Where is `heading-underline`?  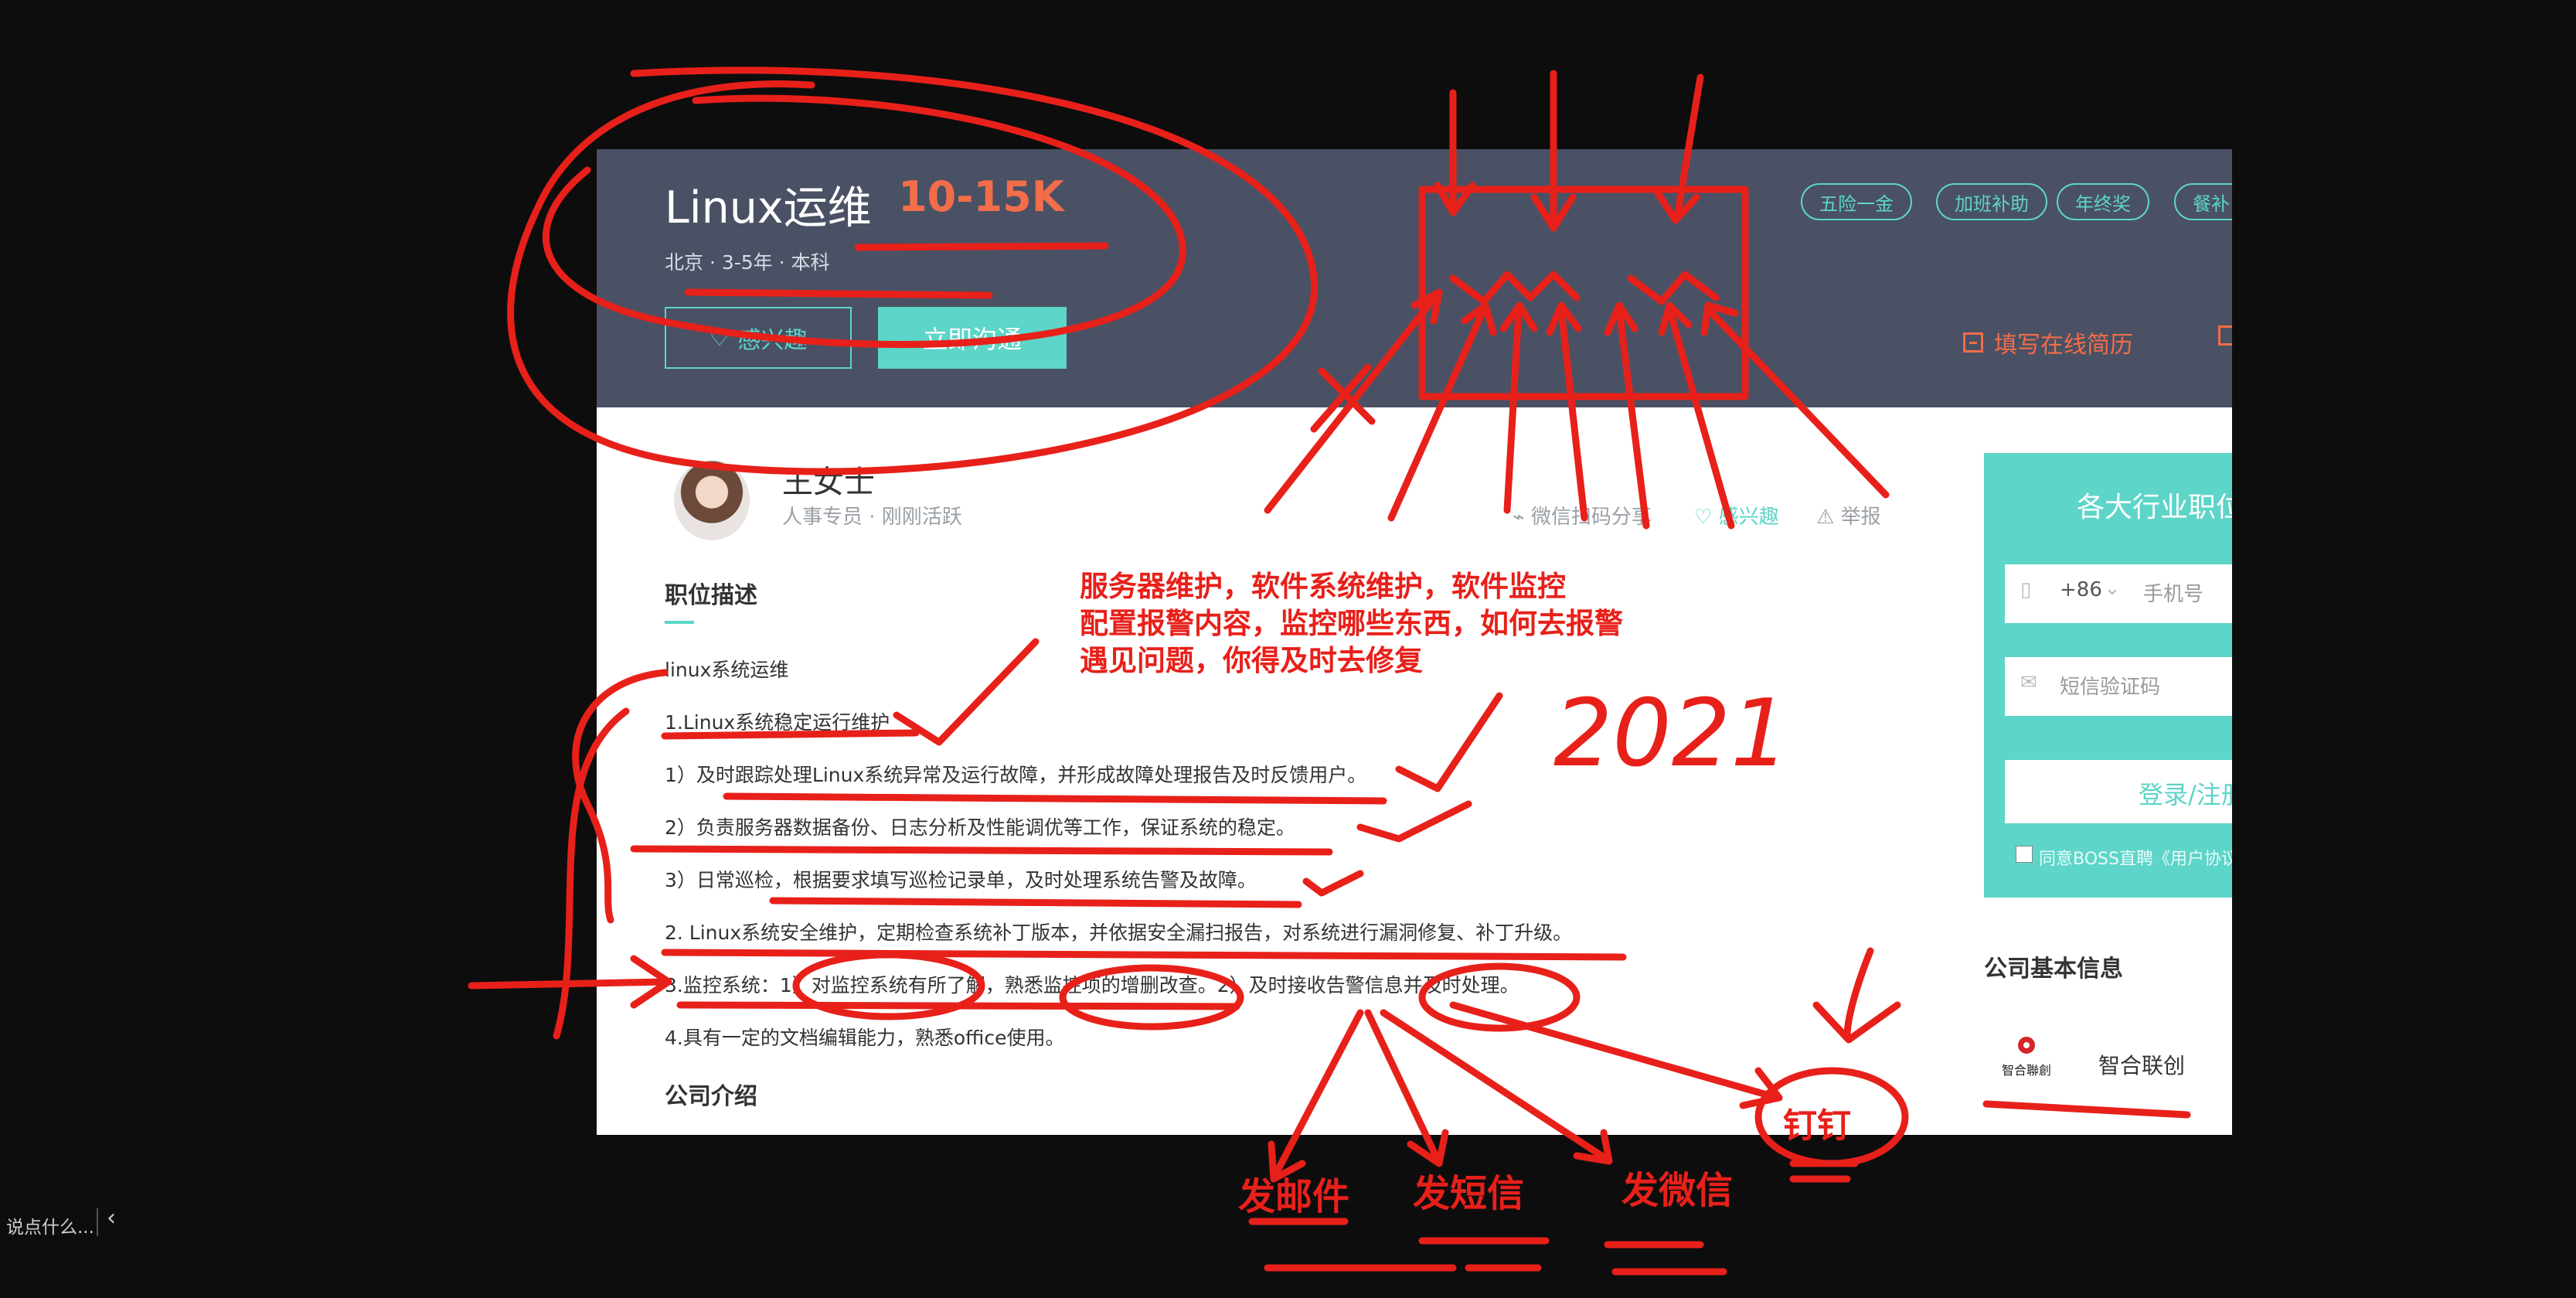
heading-underline is located at coordinates (679, 622).